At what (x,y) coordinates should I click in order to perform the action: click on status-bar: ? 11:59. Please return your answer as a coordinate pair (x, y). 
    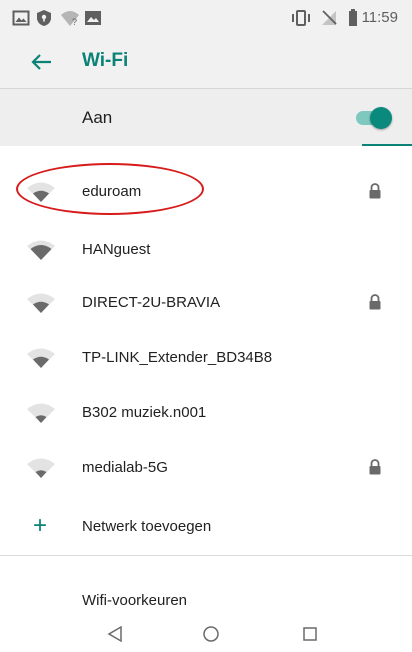
    Looking at the image, I should click on (206, 18).